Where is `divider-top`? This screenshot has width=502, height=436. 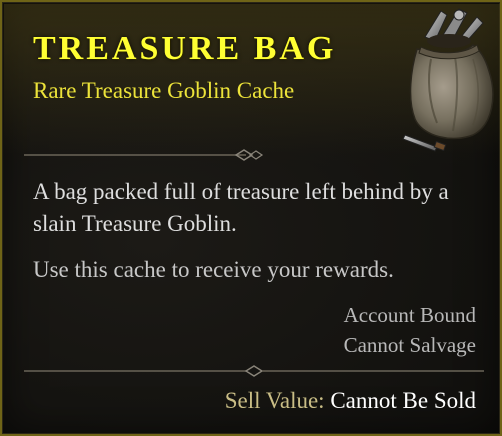
divider-top is located at coordinates (144, 155).